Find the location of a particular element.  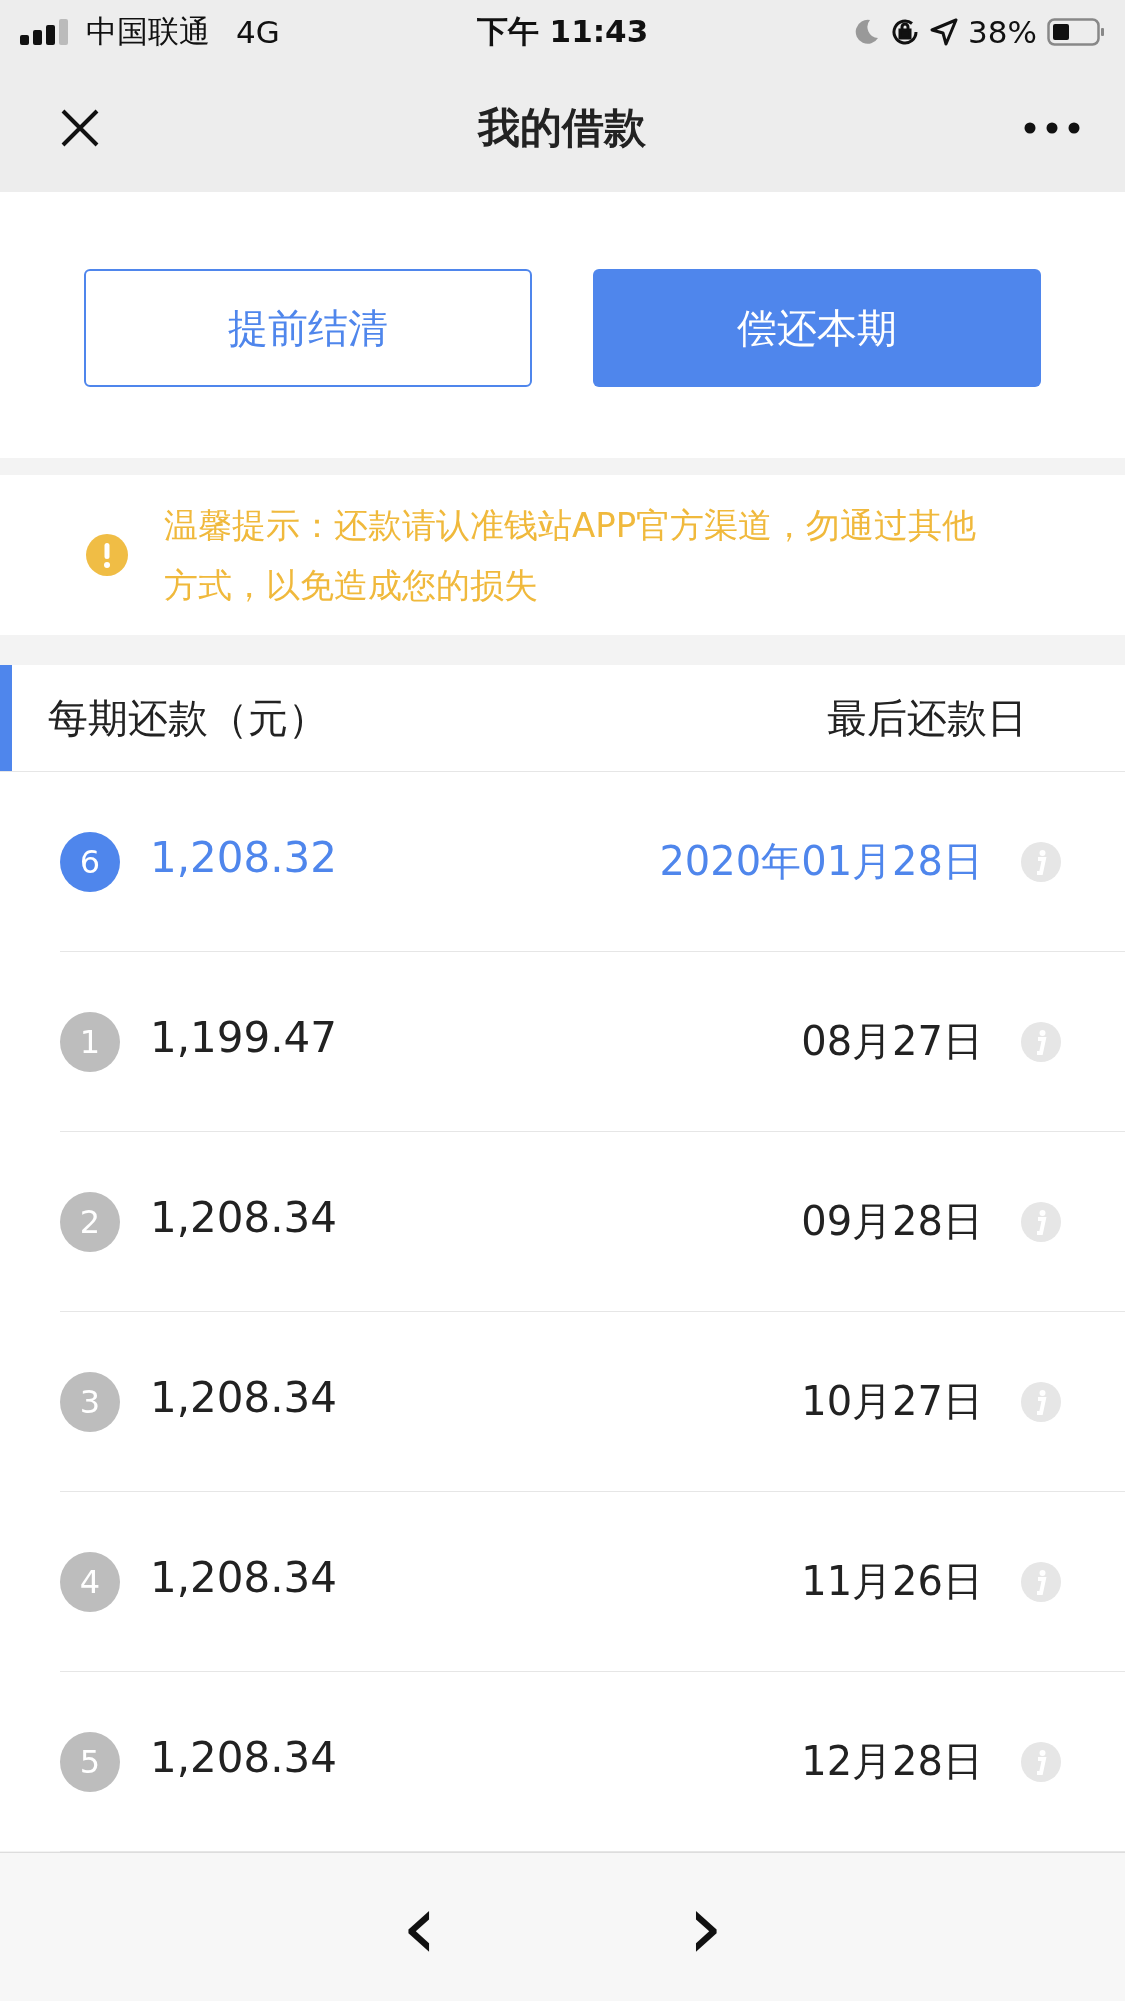

period-badge: 4 is located at coordinates (90, 1581).